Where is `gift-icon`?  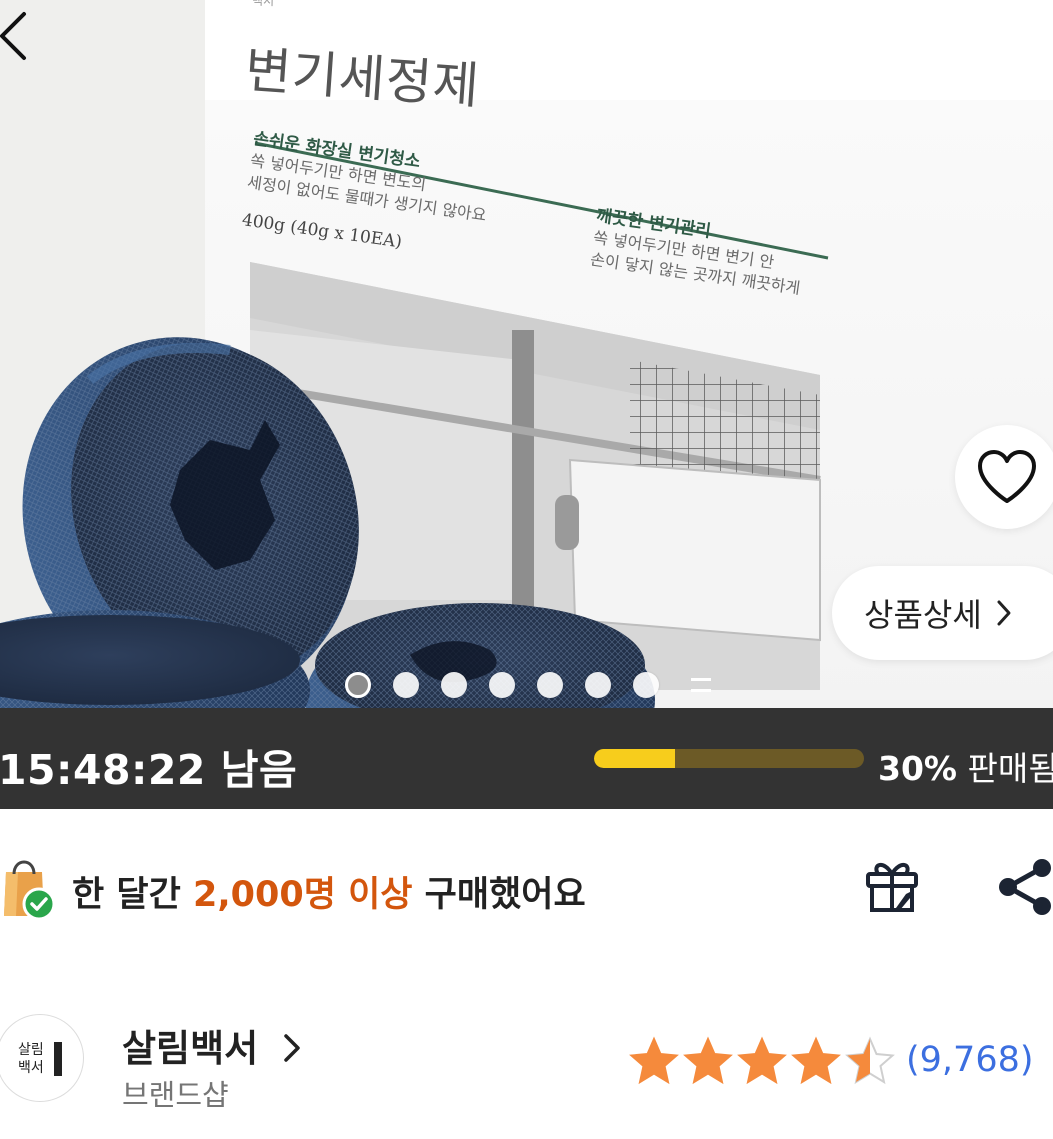
gift-icon is located at coordinates (892, 887).